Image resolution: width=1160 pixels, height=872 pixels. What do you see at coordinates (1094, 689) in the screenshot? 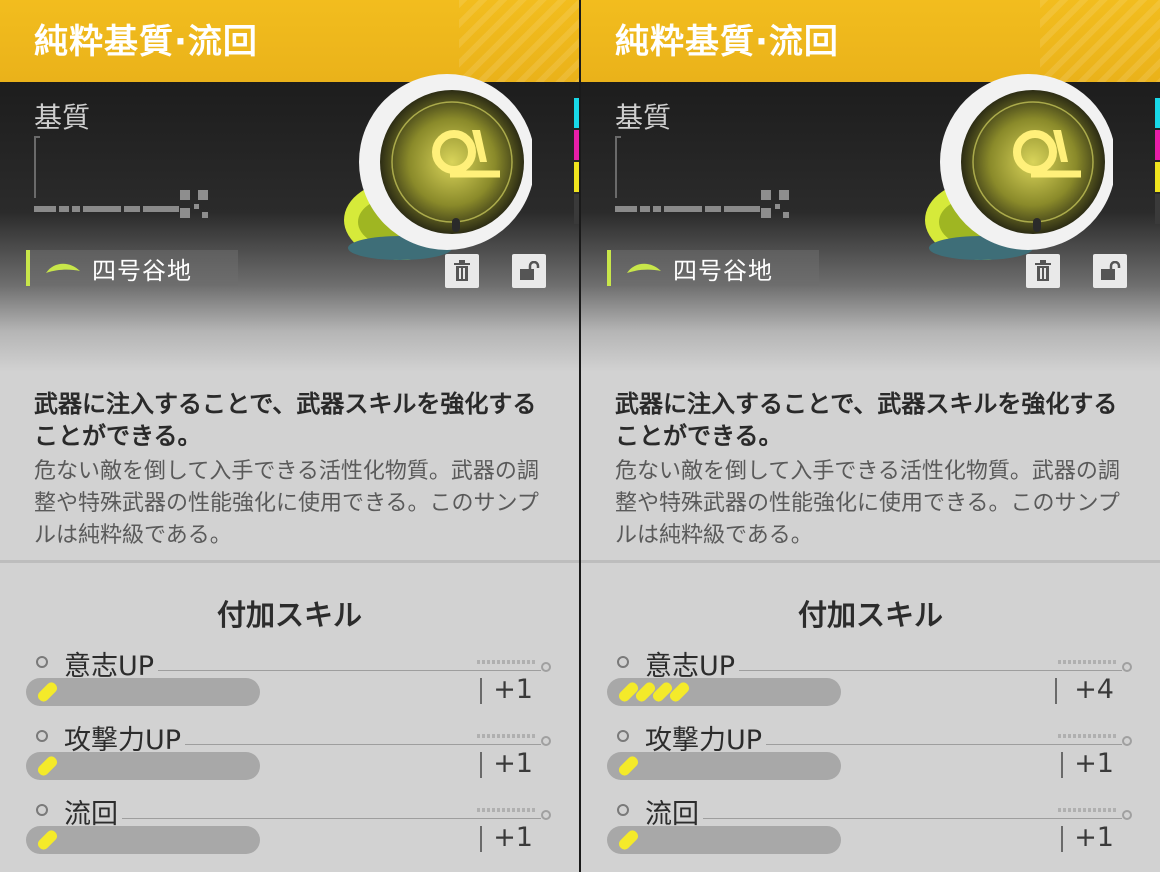
I see `skill-value: +4` at bounding box center [1094, 689].